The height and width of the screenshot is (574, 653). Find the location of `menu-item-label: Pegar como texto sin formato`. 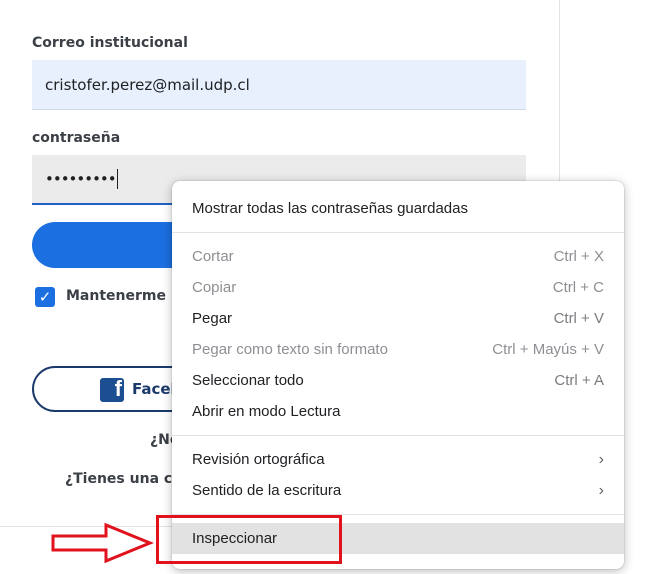

menu-item-label: Pegar como texto sin formato is located at coordinates (290, 349).